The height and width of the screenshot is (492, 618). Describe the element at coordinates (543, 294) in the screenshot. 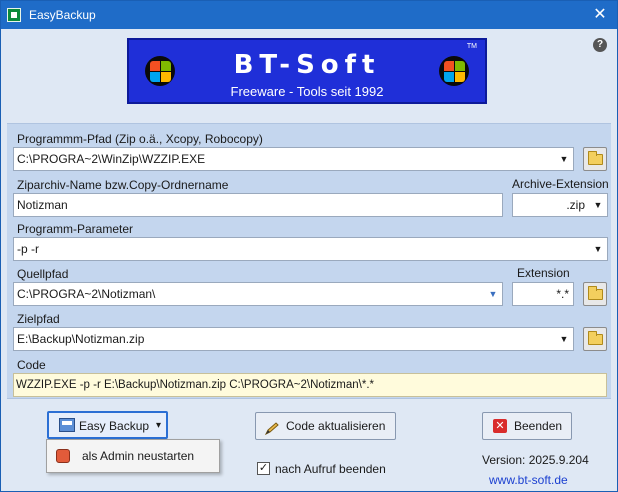

I see `source-extension-input: *.*` at that location.